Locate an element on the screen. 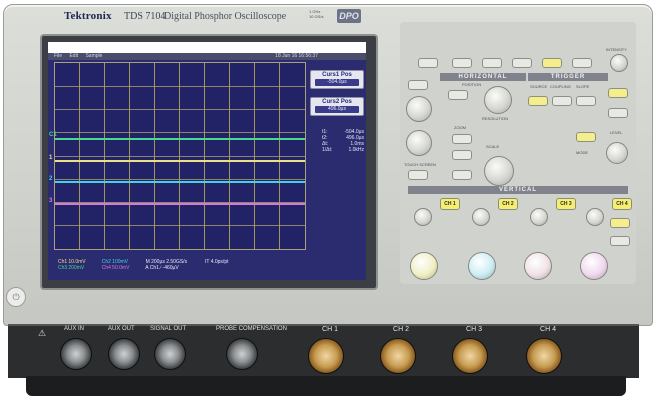 The height and width of the screenshot is (409, 659). coupling-button is located at coordinates (562, 101).